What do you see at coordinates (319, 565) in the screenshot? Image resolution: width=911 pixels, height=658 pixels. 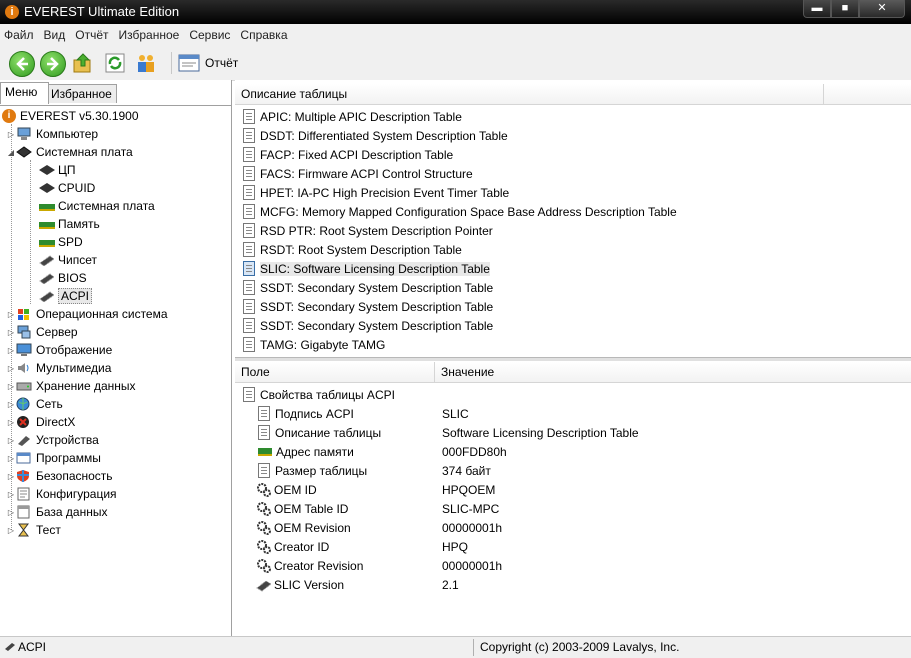 I see `field-label: Creator Revision` at bounding box center [319, 565].